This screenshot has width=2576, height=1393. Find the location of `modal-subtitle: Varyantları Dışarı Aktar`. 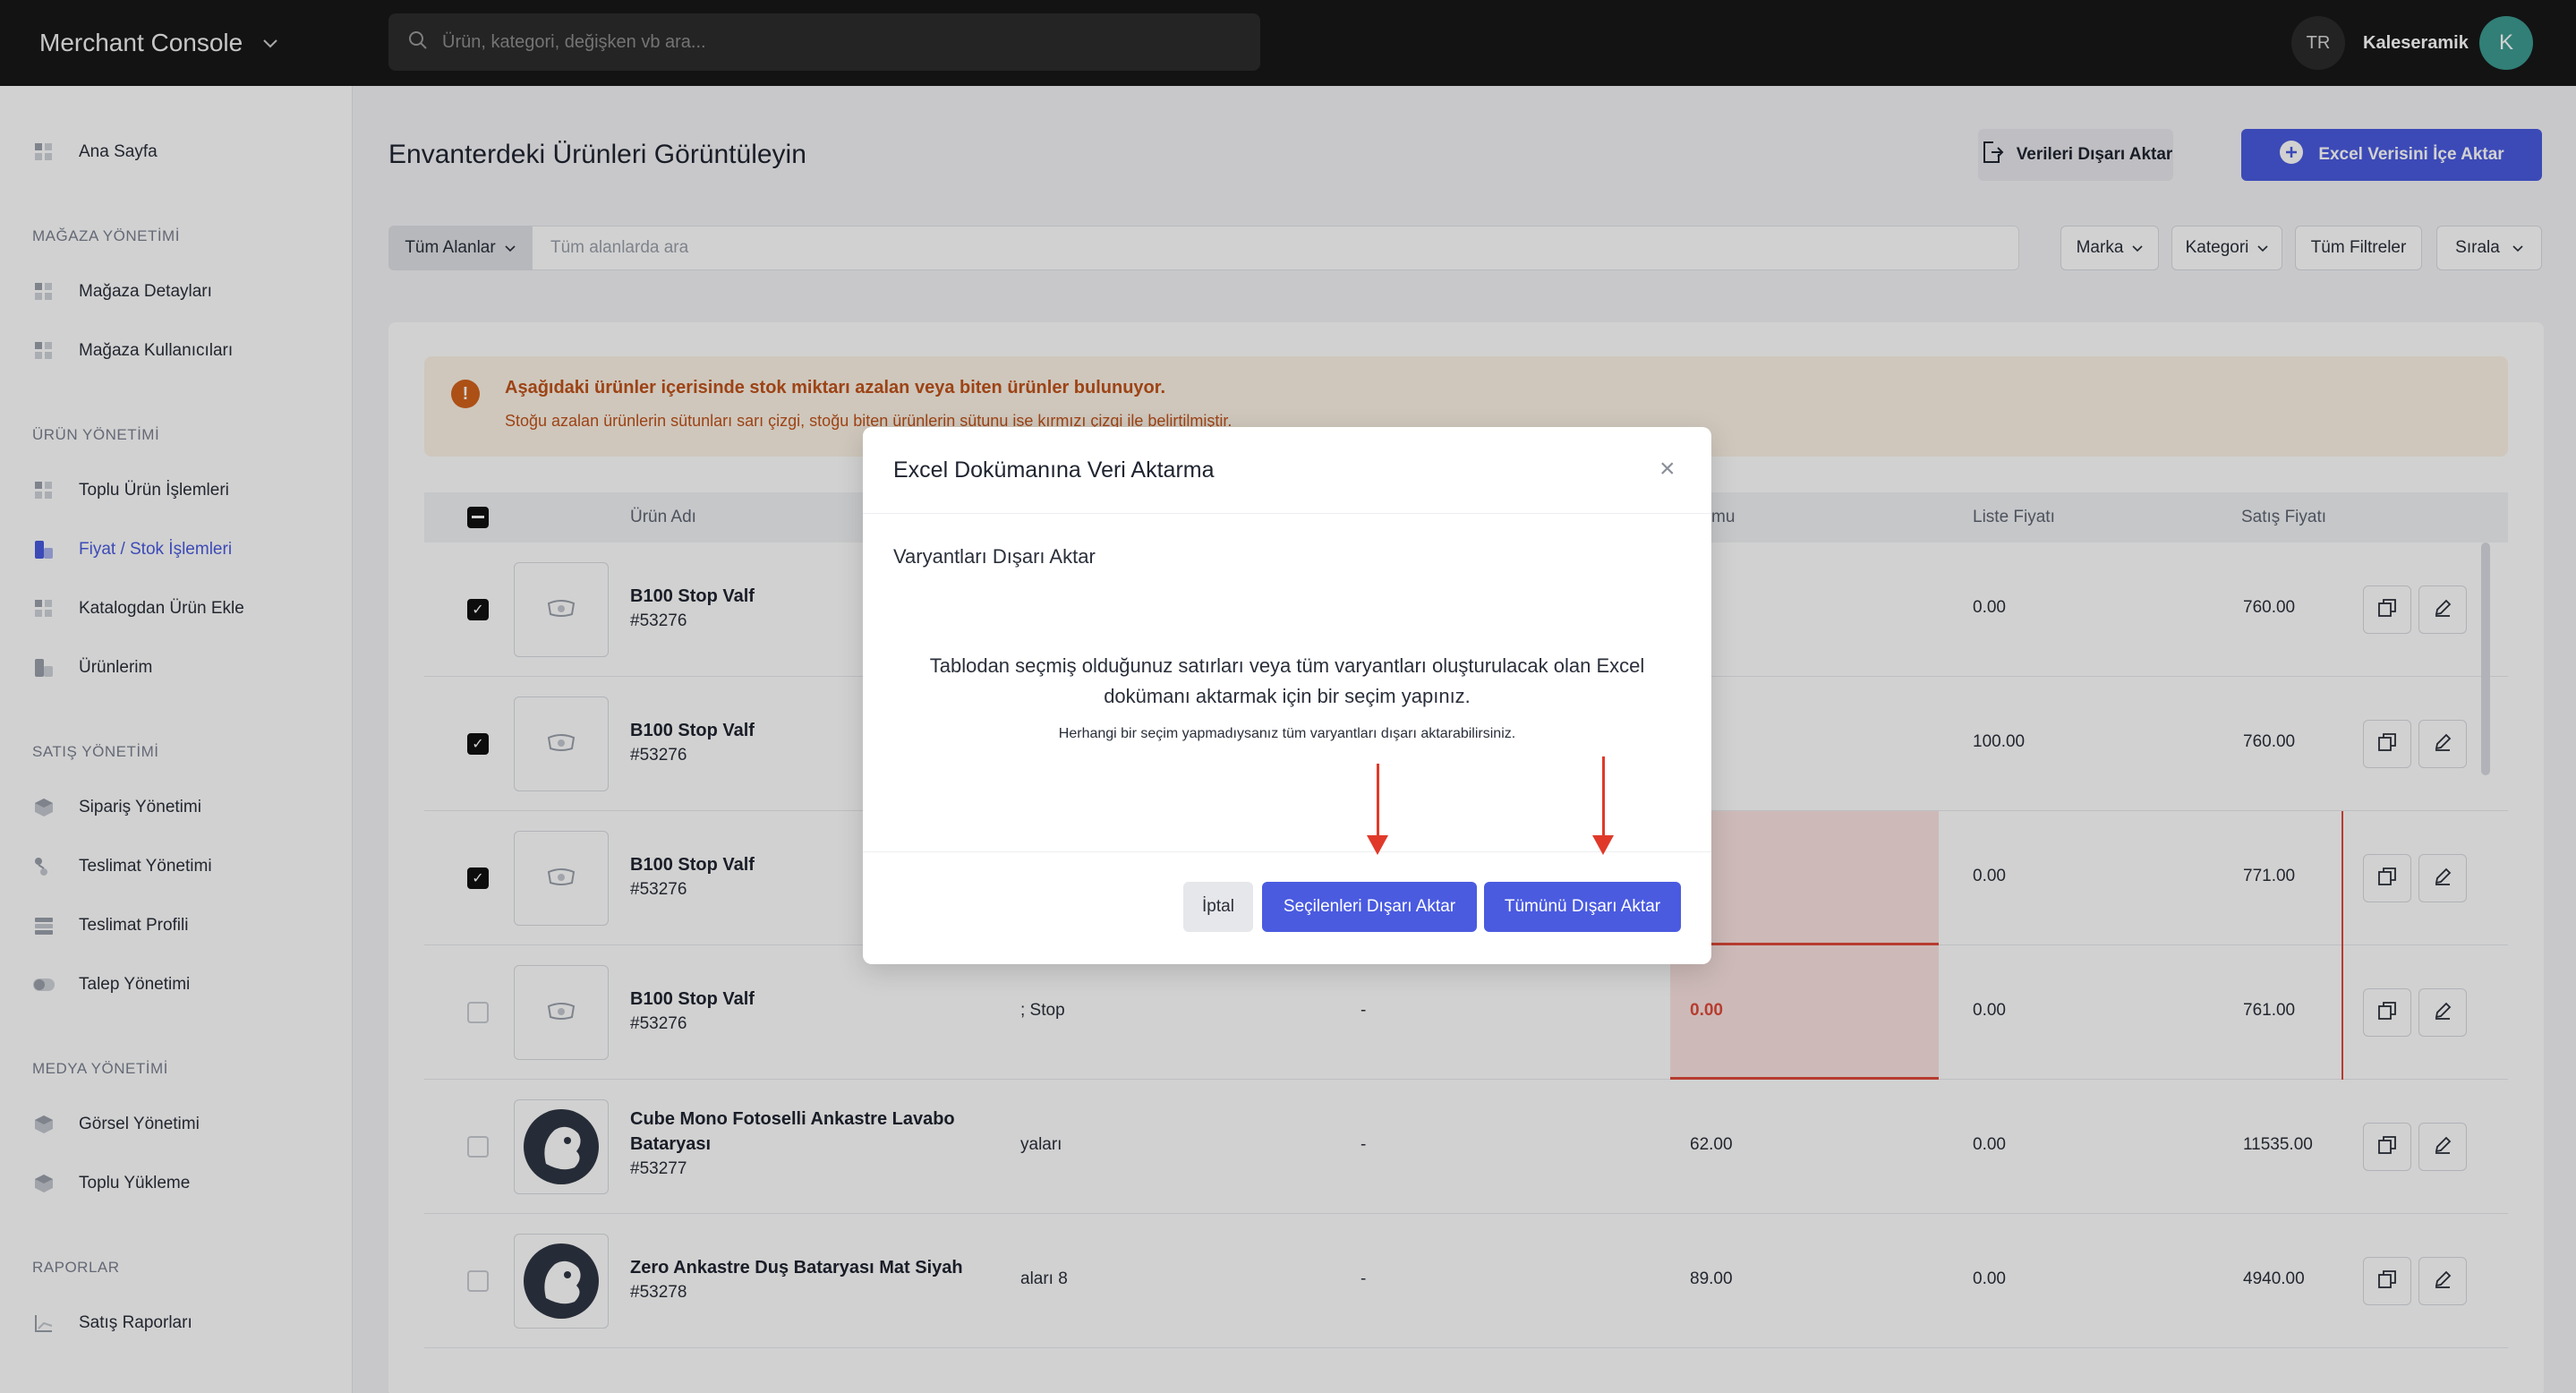

modal-subtitle: Varyantları Dışarı Aktar is located at coordinates (994, 556).